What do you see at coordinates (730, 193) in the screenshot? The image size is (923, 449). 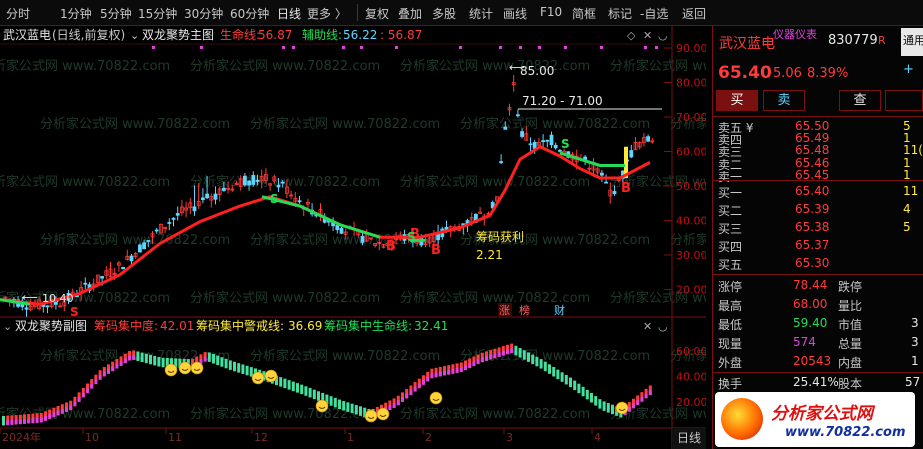 I see `bid-level-label: 买一` at bounding box center [730, 193].